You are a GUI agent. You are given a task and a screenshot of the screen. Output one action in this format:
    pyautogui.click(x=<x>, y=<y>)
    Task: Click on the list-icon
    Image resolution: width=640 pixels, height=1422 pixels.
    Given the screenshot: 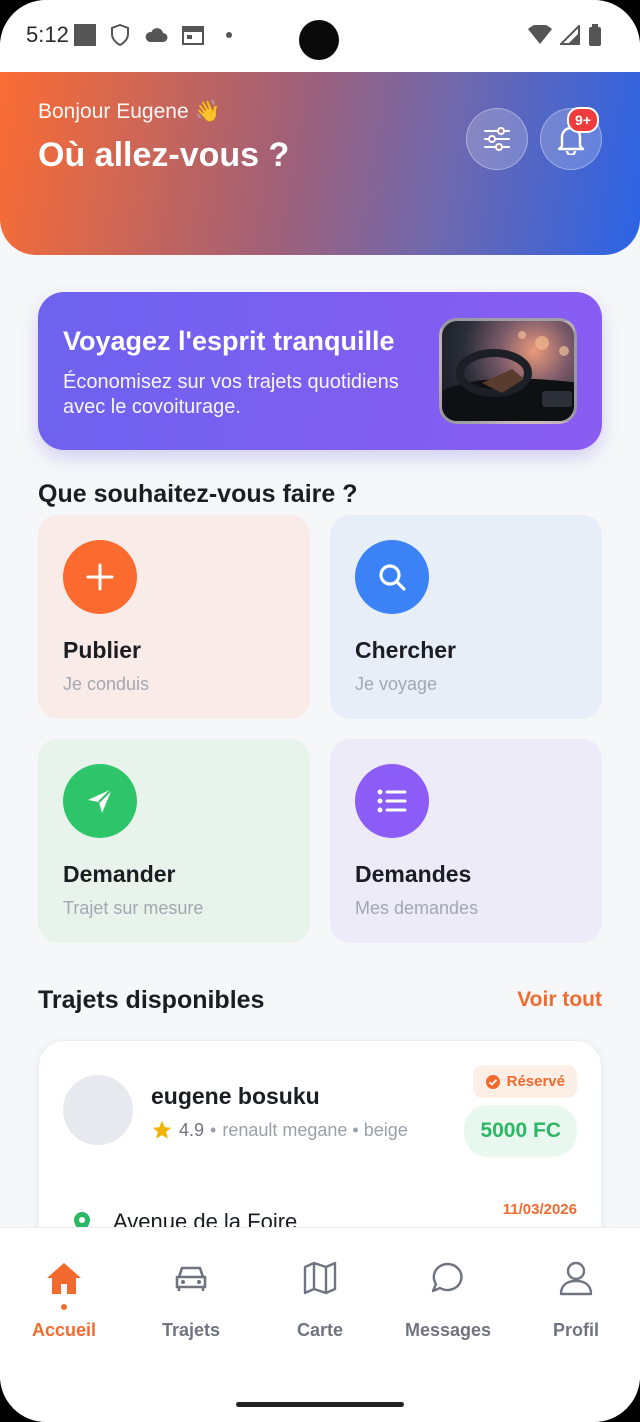 What is the action you would take?
    pyautogui.click(x=392, y=801)
    